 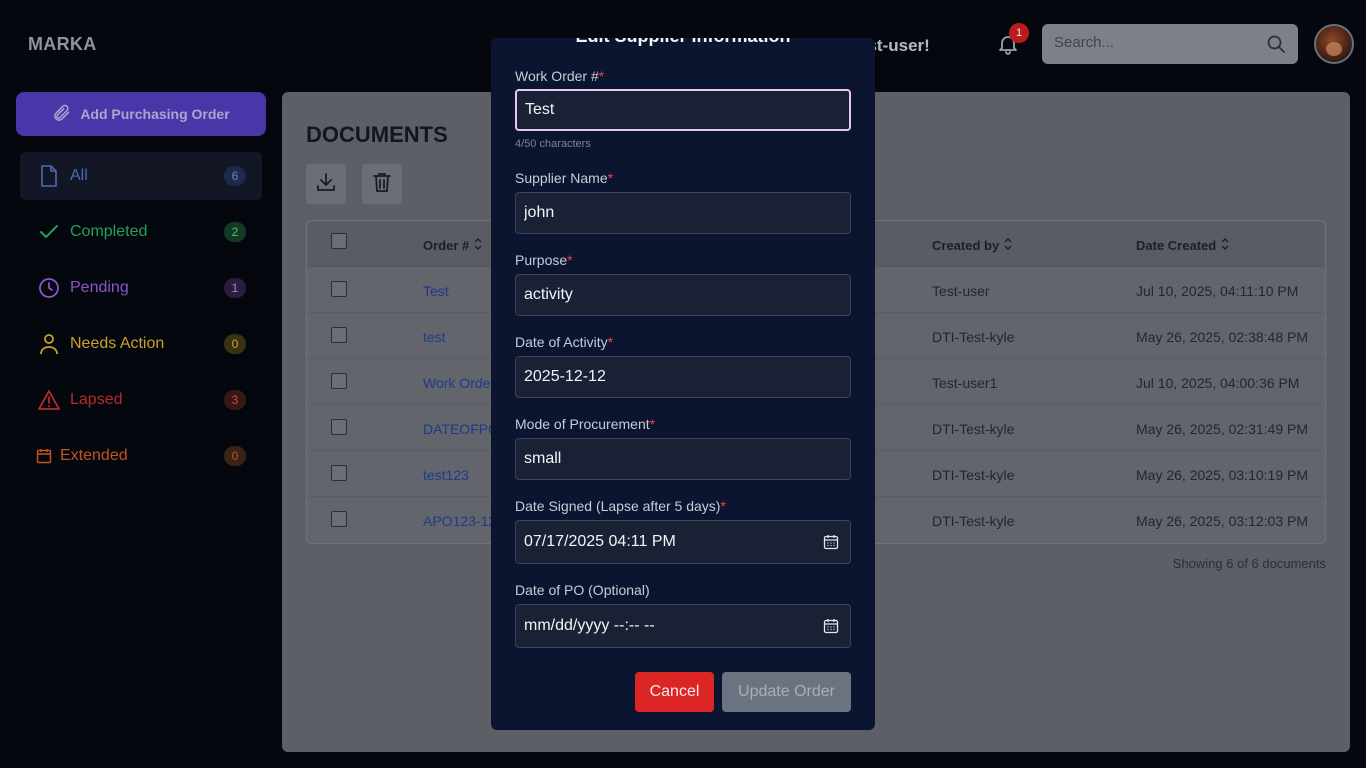 What do you see at coordinates (434, 337) in the screenshot?
I see `order-link: test` at bounding box center [434, 337].